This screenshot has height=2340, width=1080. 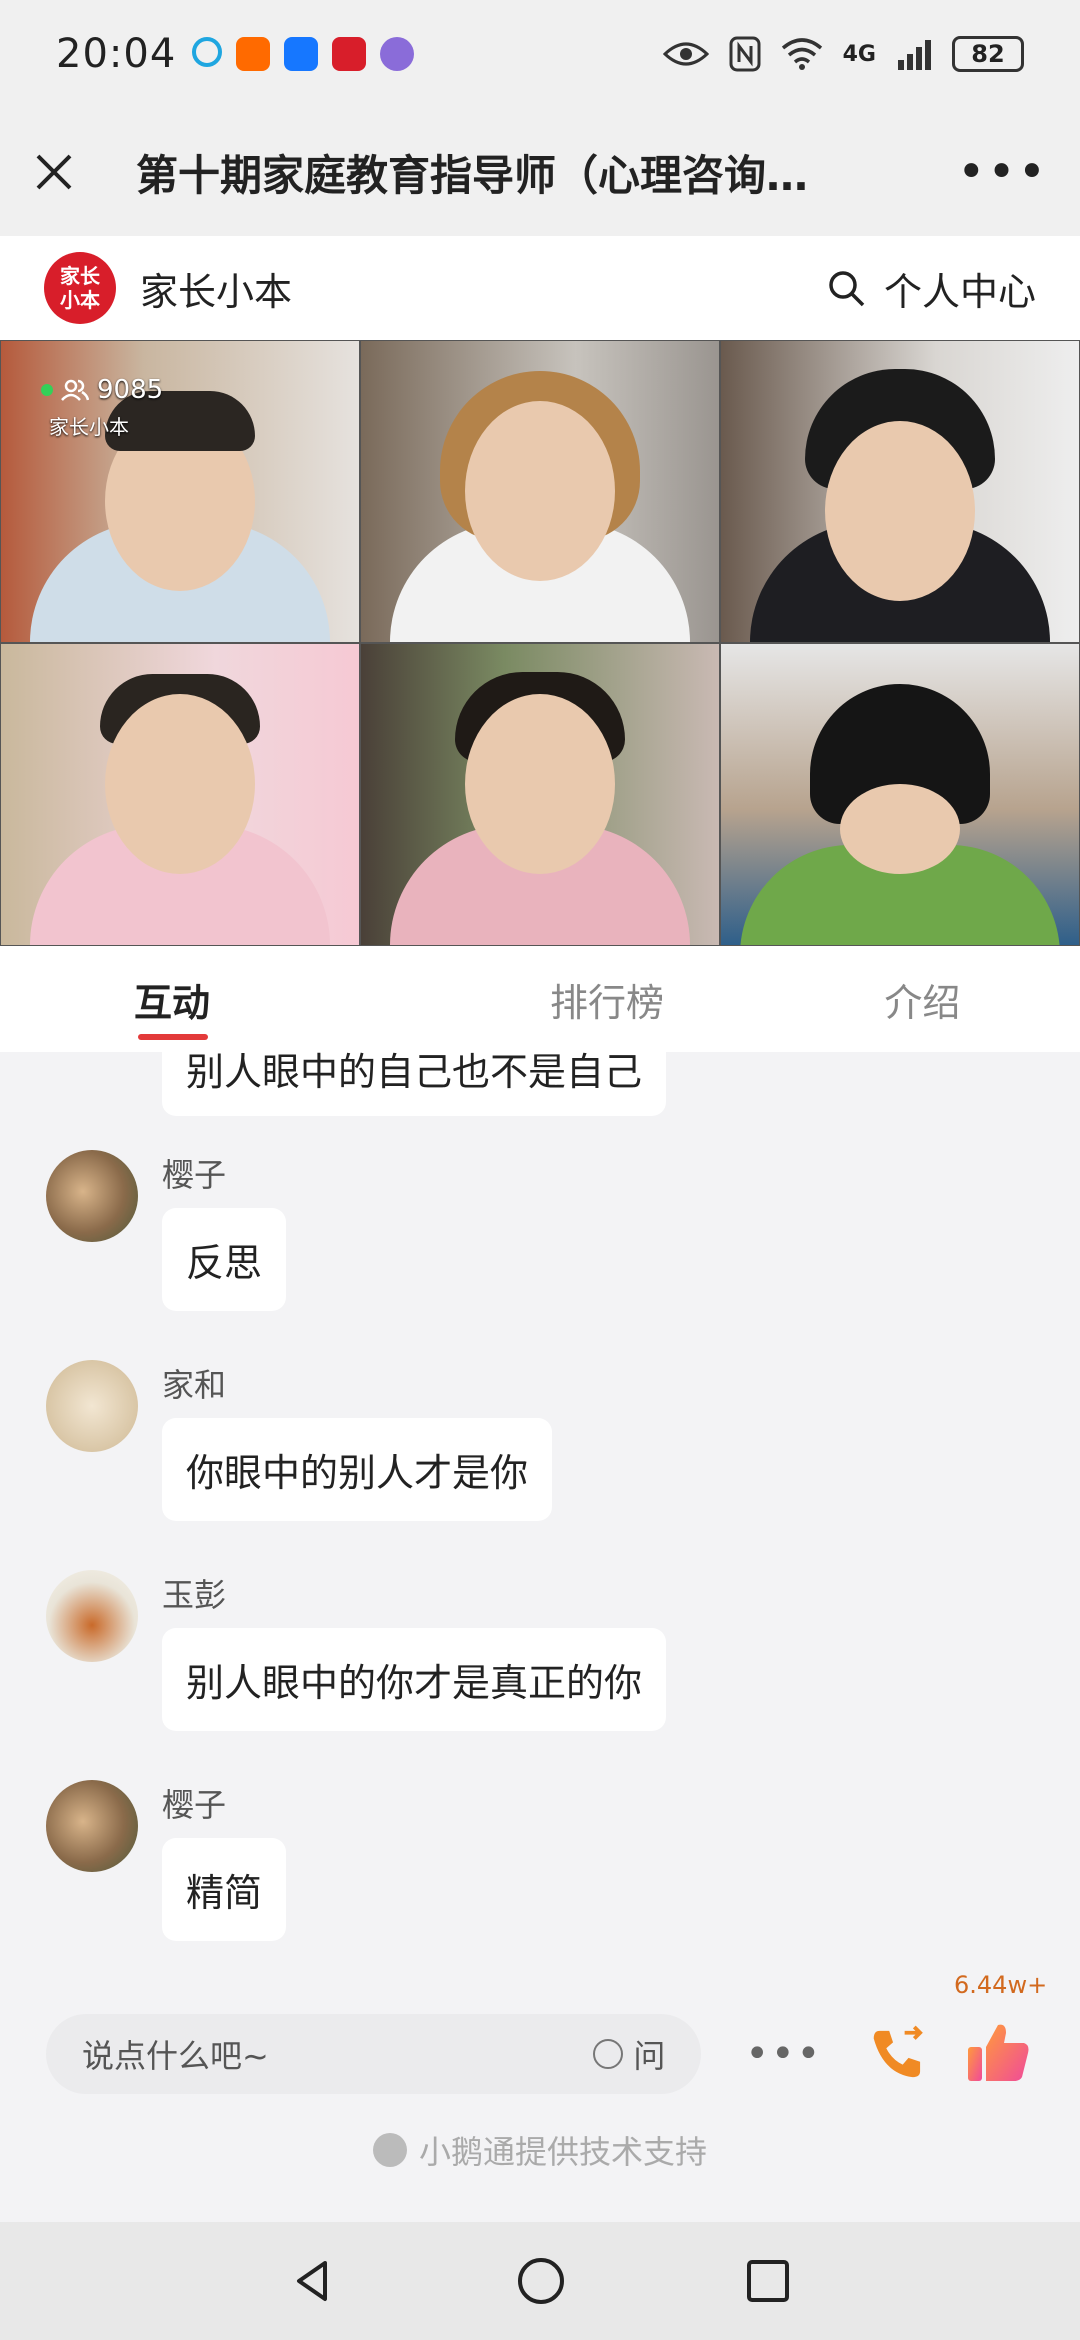 I want to click on chat-message: 玉彭 别人眼中的你才是真正的你, so click(x=356, y=1650).